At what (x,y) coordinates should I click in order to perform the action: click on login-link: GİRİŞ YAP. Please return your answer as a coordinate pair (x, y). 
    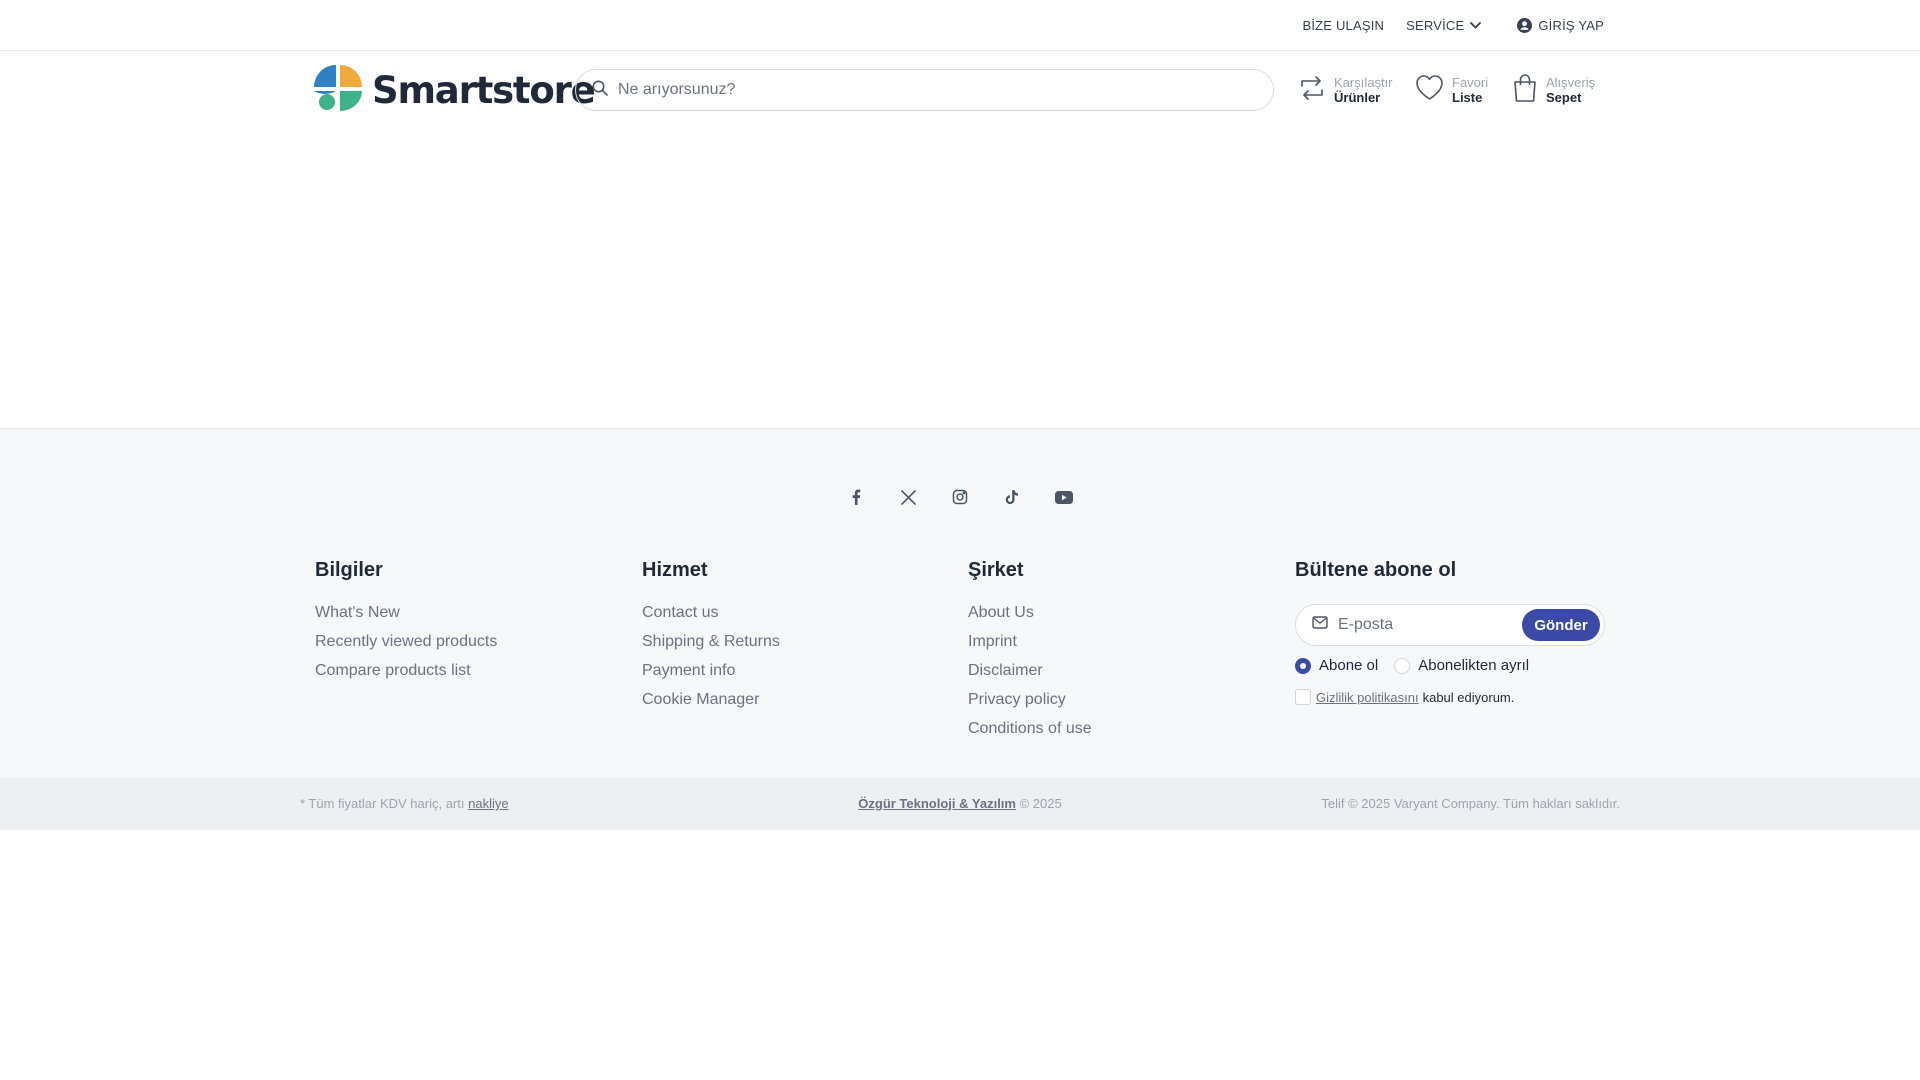
    Looking at the image, I should click on (1560, 25).